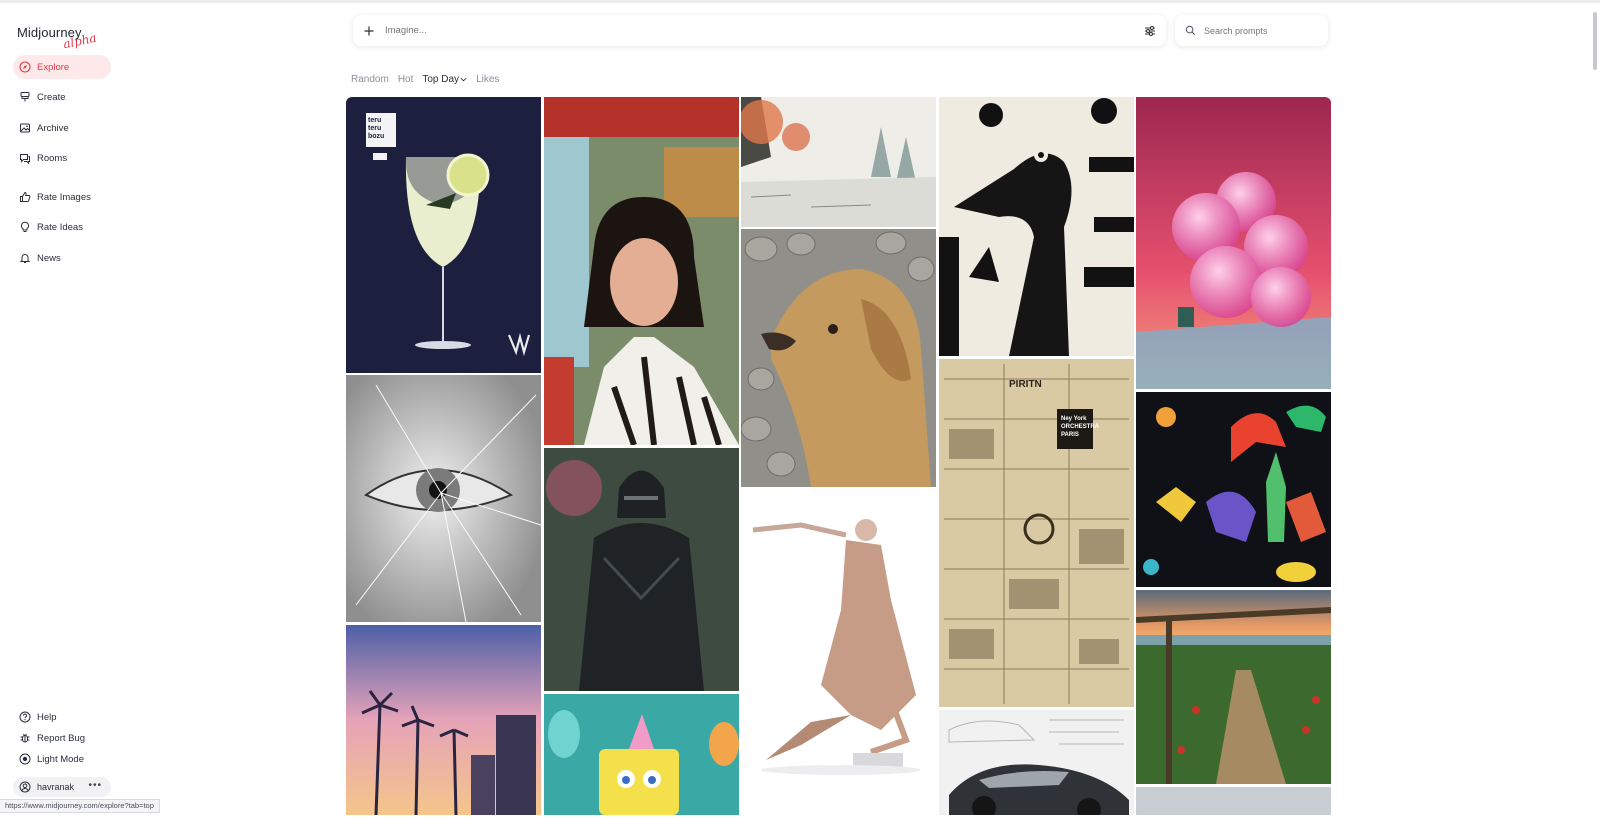  I want to click on search-prompts-input, so click(1264, 30).